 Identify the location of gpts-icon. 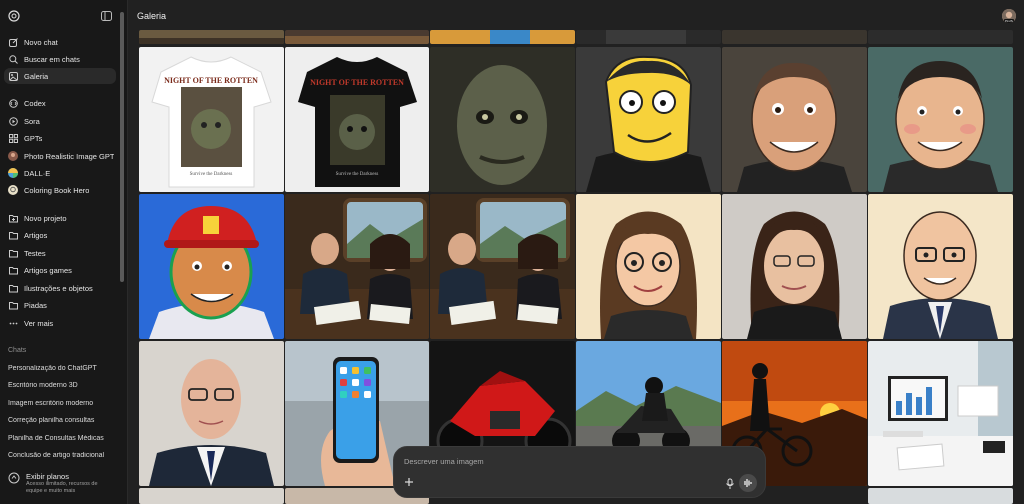
(13, 138).